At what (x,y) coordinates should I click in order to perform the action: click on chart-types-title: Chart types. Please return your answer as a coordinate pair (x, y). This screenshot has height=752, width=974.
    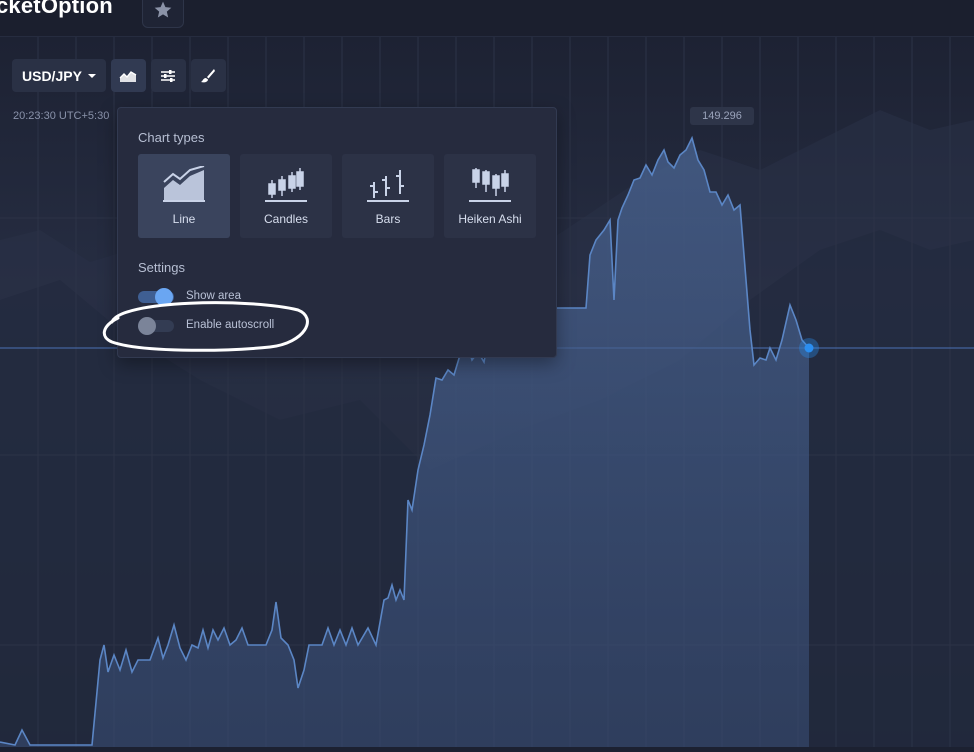
    Looking at the image, I should click on (171, 137).